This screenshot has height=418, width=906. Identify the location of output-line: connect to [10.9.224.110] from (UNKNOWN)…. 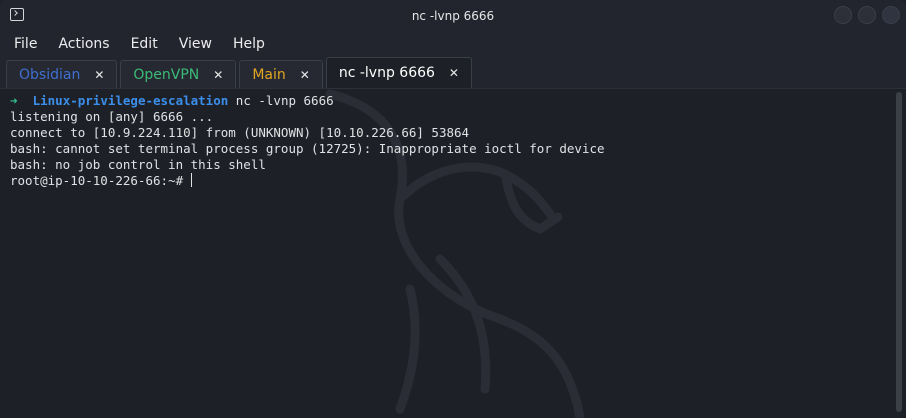
(240, 132).